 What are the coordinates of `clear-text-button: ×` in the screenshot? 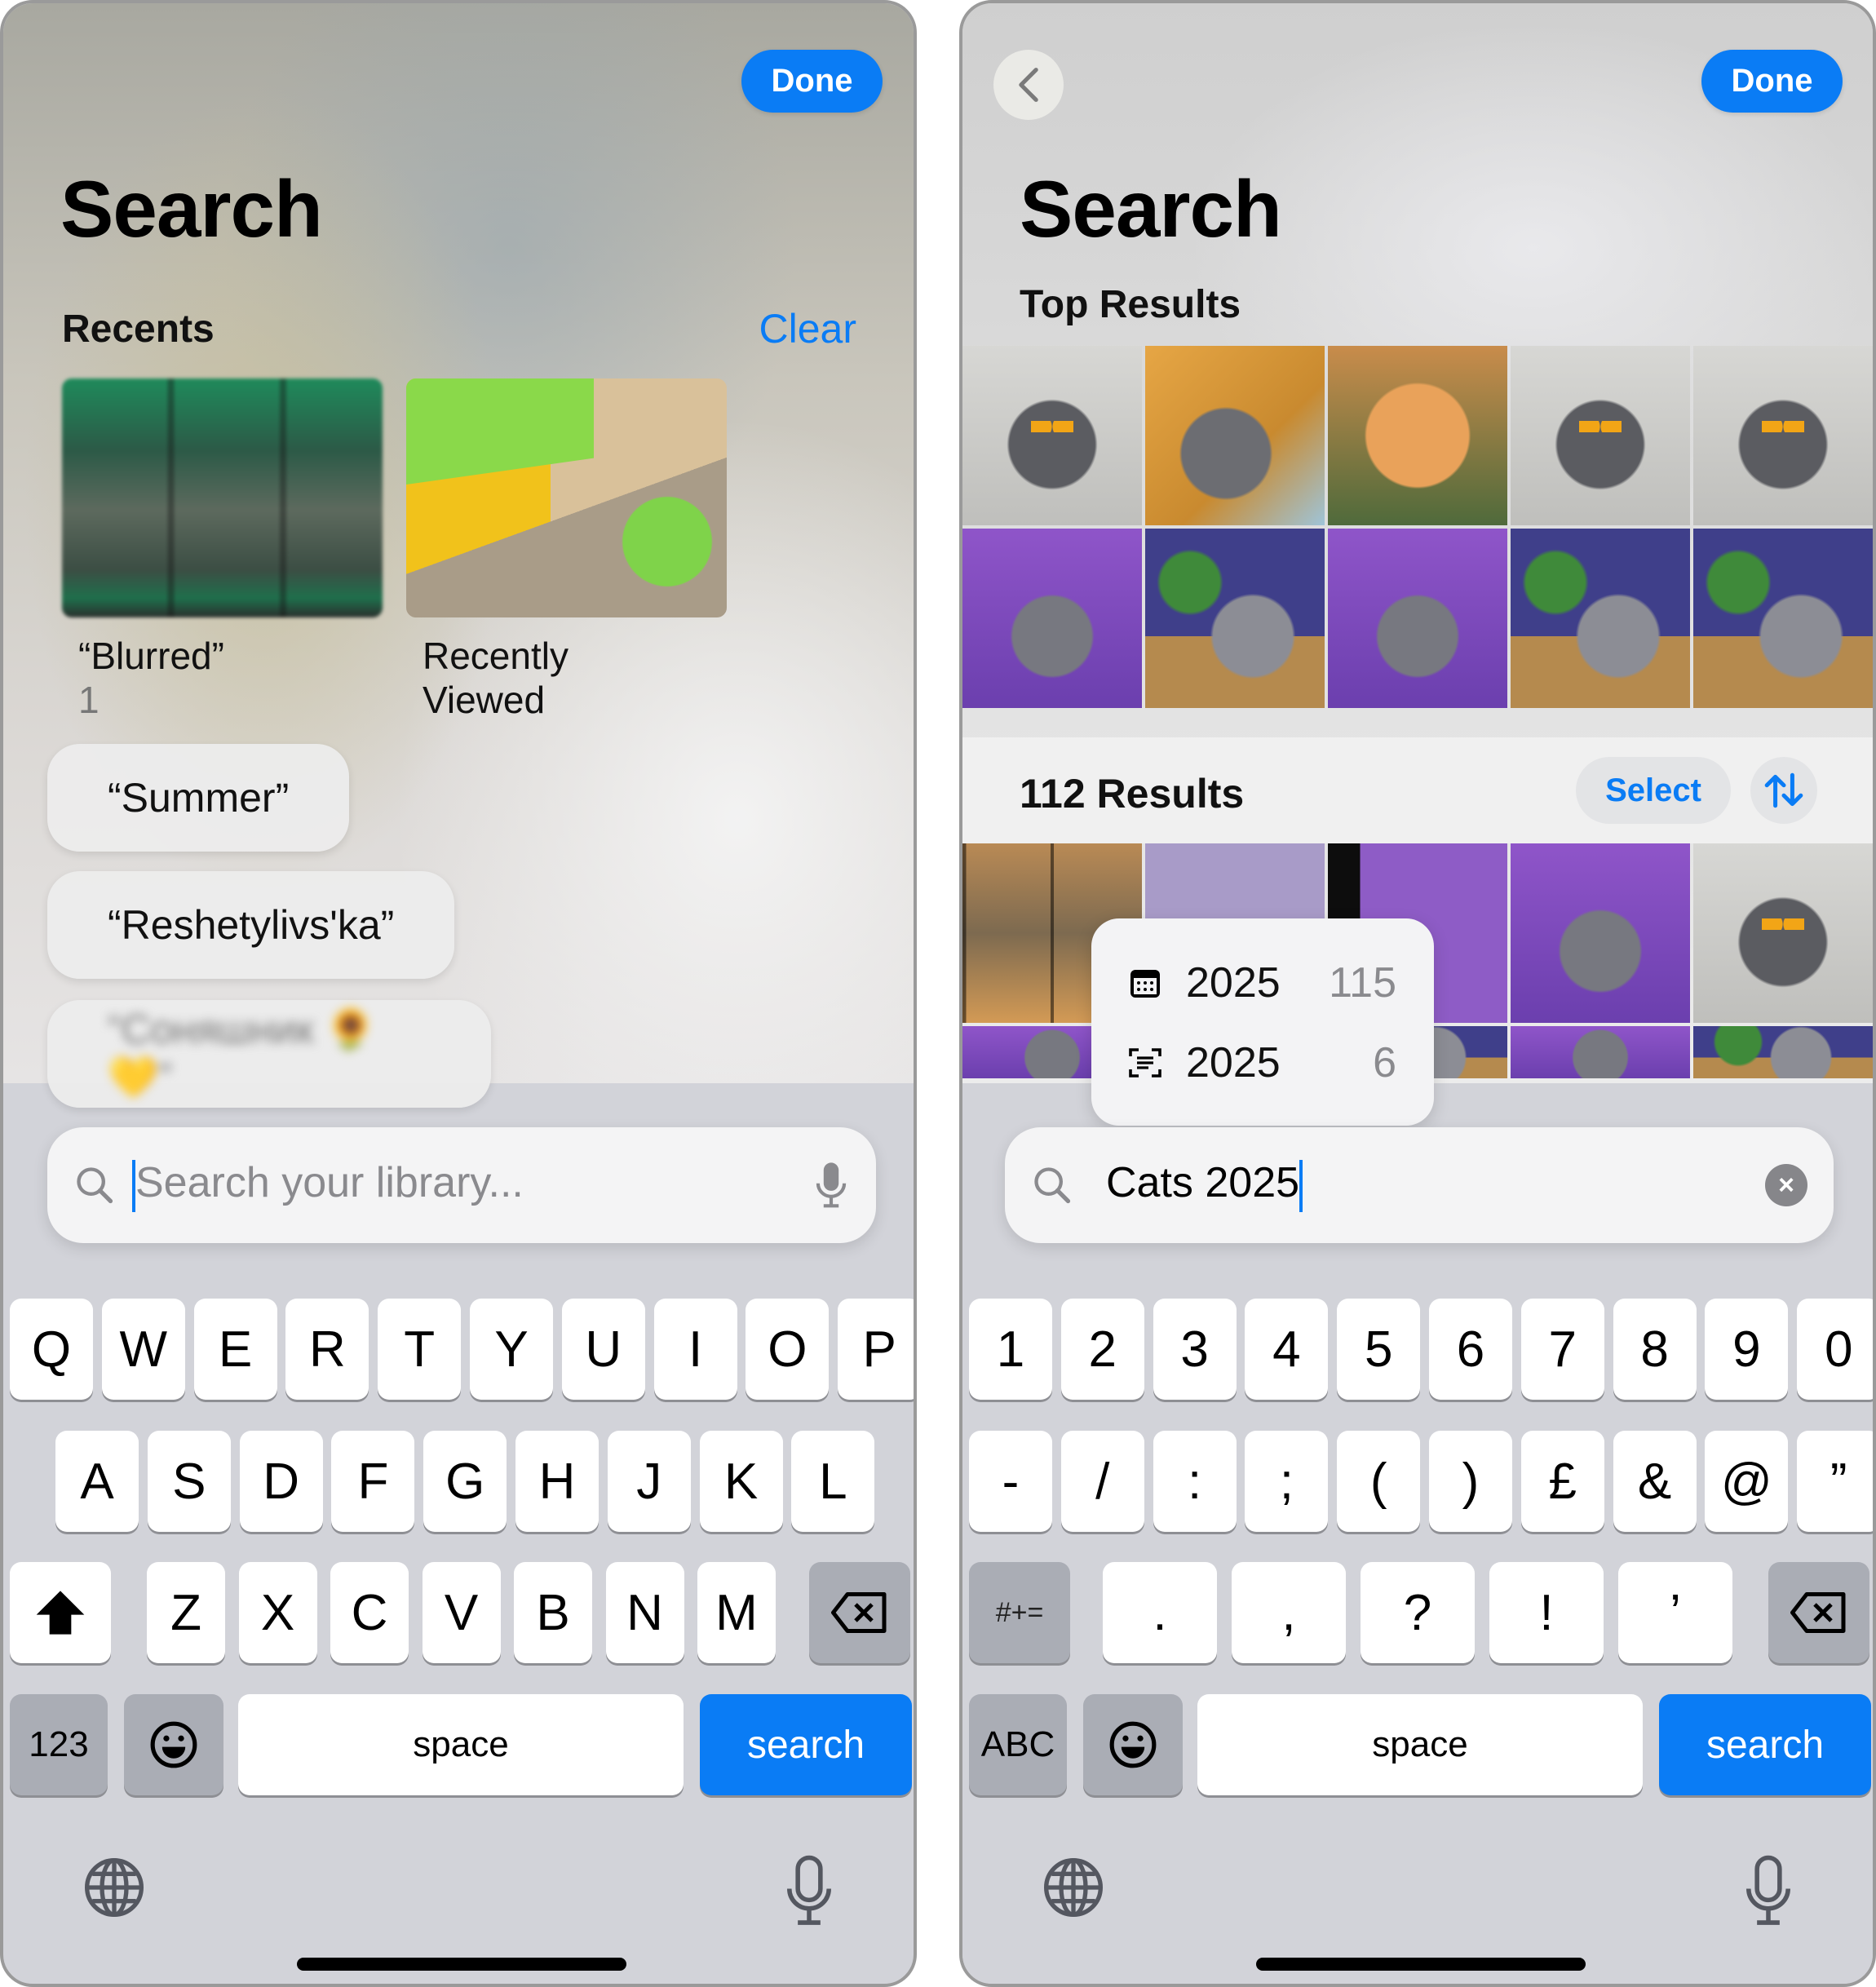 It's located at (1786, 1185).